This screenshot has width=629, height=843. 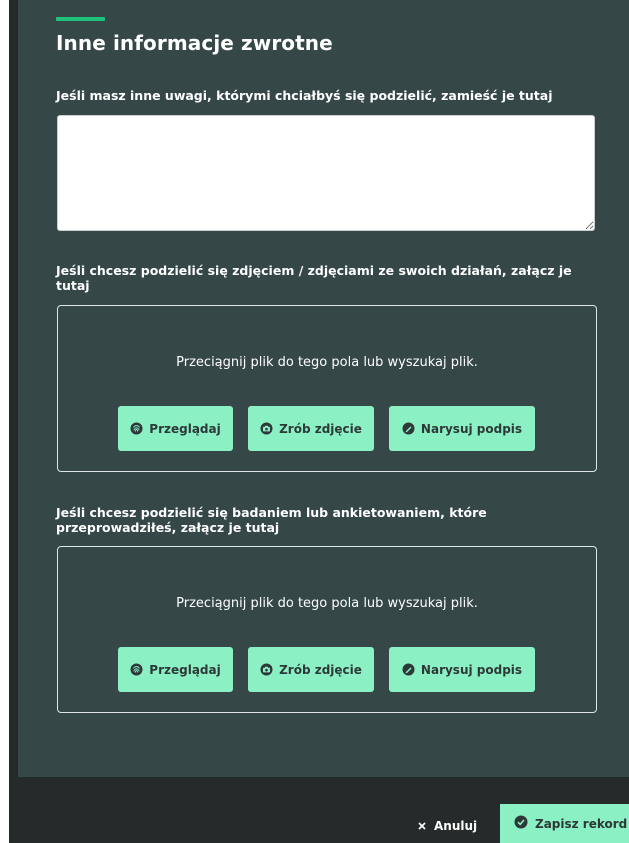 I want to click on survey-take-photo-button: Zrób zdjęcie, so click(x=311, y=669).